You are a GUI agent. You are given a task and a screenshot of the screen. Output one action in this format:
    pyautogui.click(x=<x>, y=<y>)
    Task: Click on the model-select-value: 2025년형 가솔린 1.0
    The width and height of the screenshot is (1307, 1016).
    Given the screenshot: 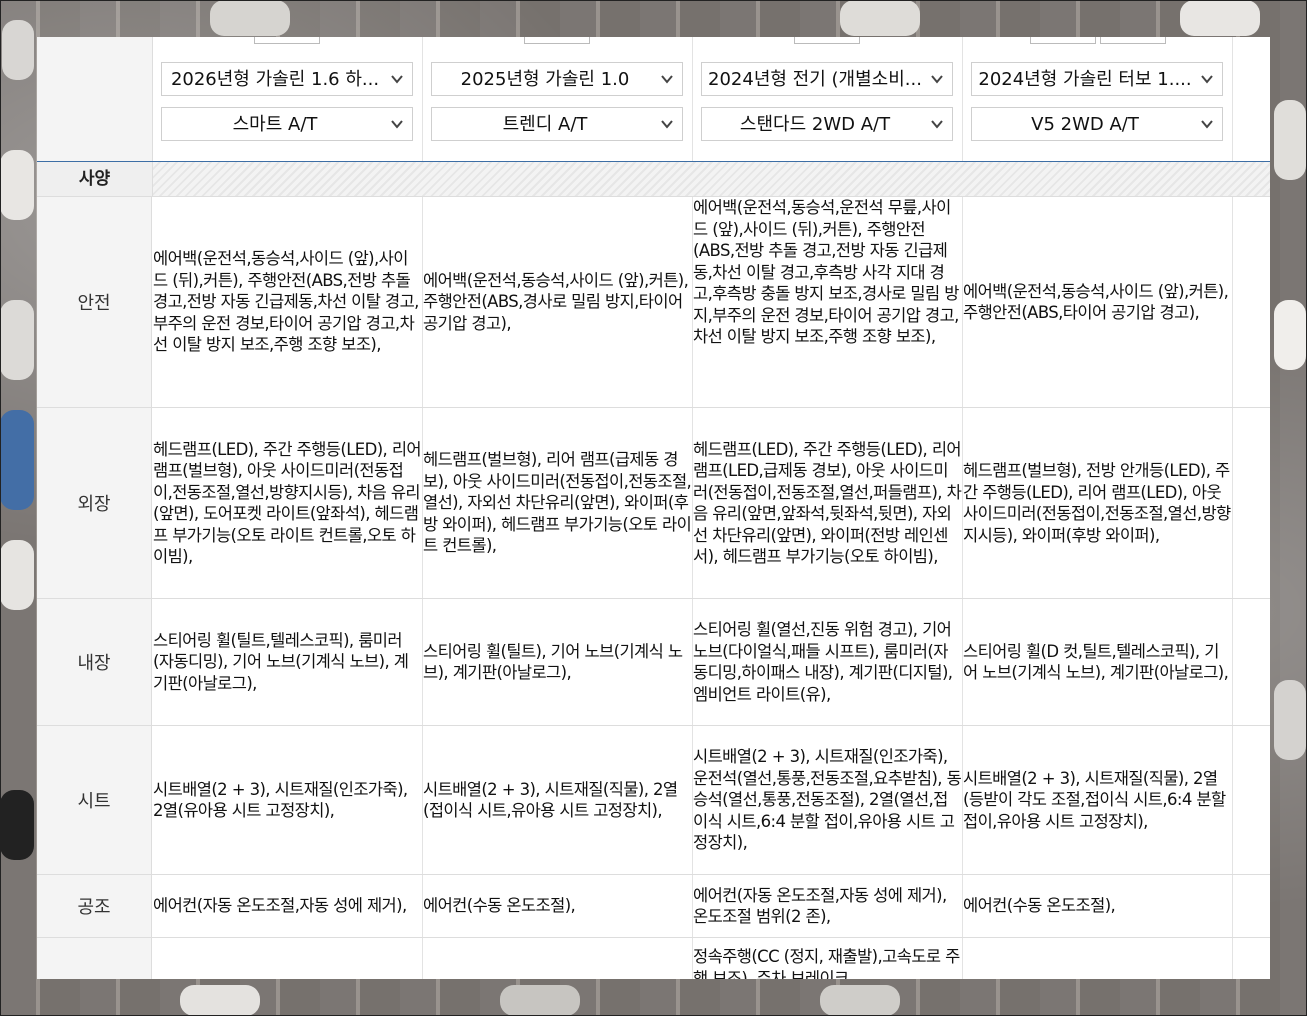 What is the action you would take?
    pyautogui.click(x=545, y=79)
    